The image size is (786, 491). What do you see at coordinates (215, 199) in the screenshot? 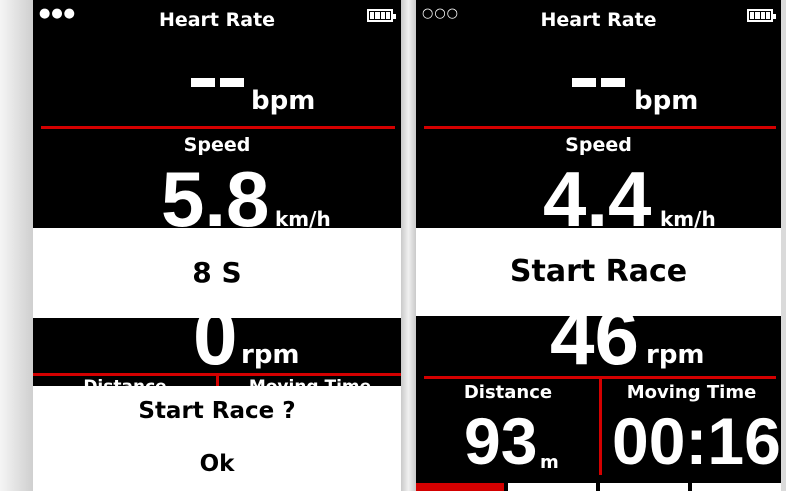
I see `speed-value: 5.8` at bounding box center [215, 199].